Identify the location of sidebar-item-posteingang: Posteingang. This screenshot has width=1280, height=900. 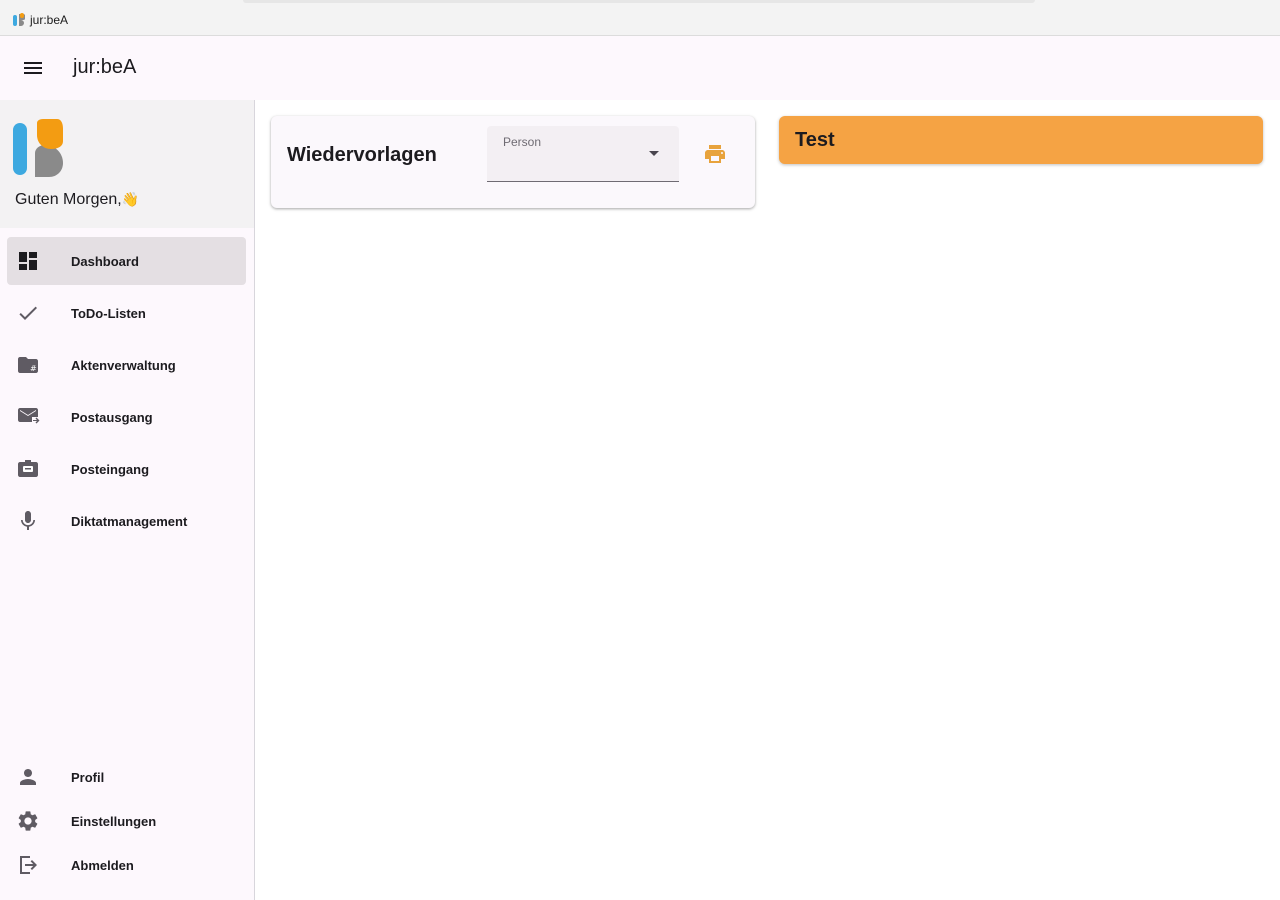
(126, 469).